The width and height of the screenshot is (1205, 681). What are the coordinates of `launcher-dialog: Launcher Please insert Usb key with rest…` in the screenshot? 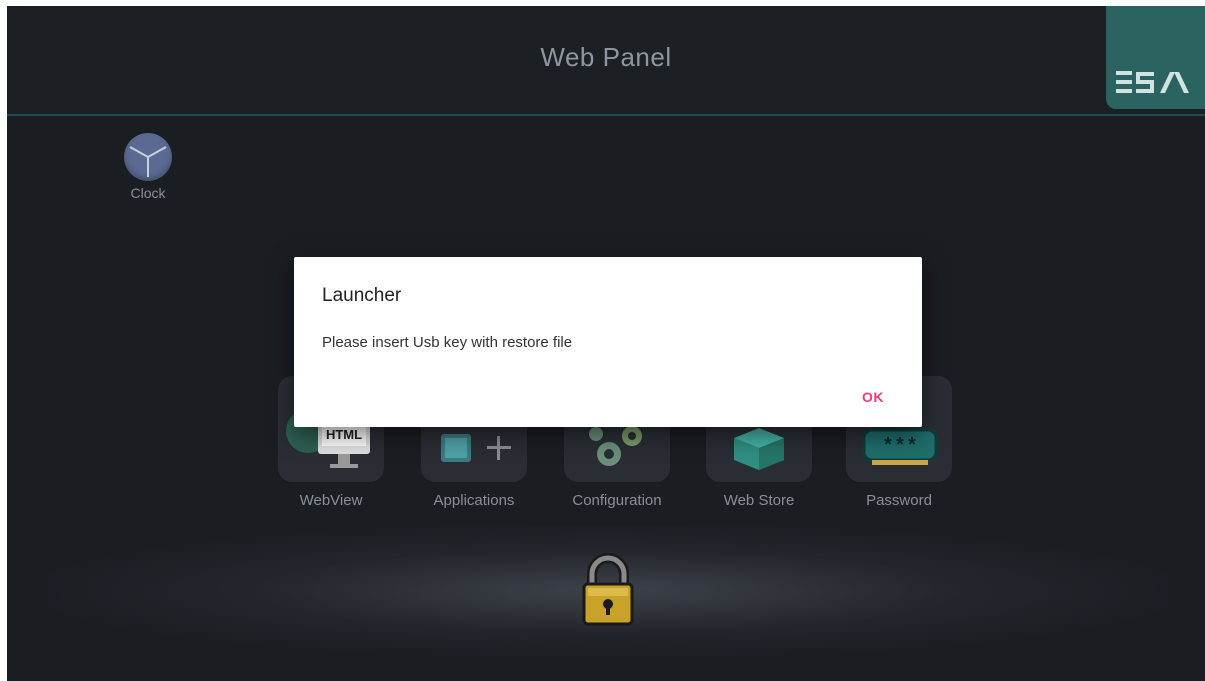 It's located at (608, 342).